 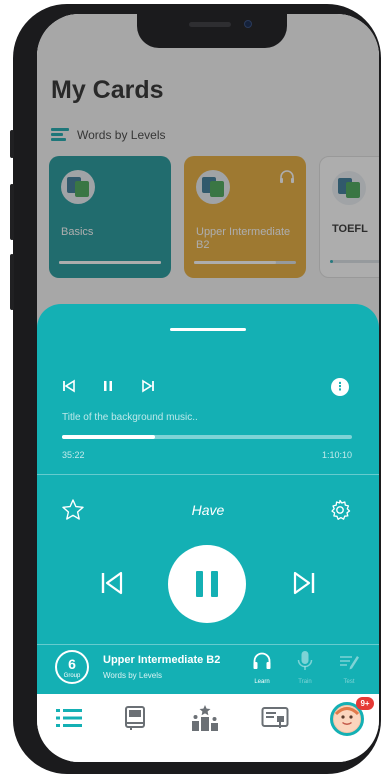 I want to click on mode-label: Train, so click(x=305, y=682).